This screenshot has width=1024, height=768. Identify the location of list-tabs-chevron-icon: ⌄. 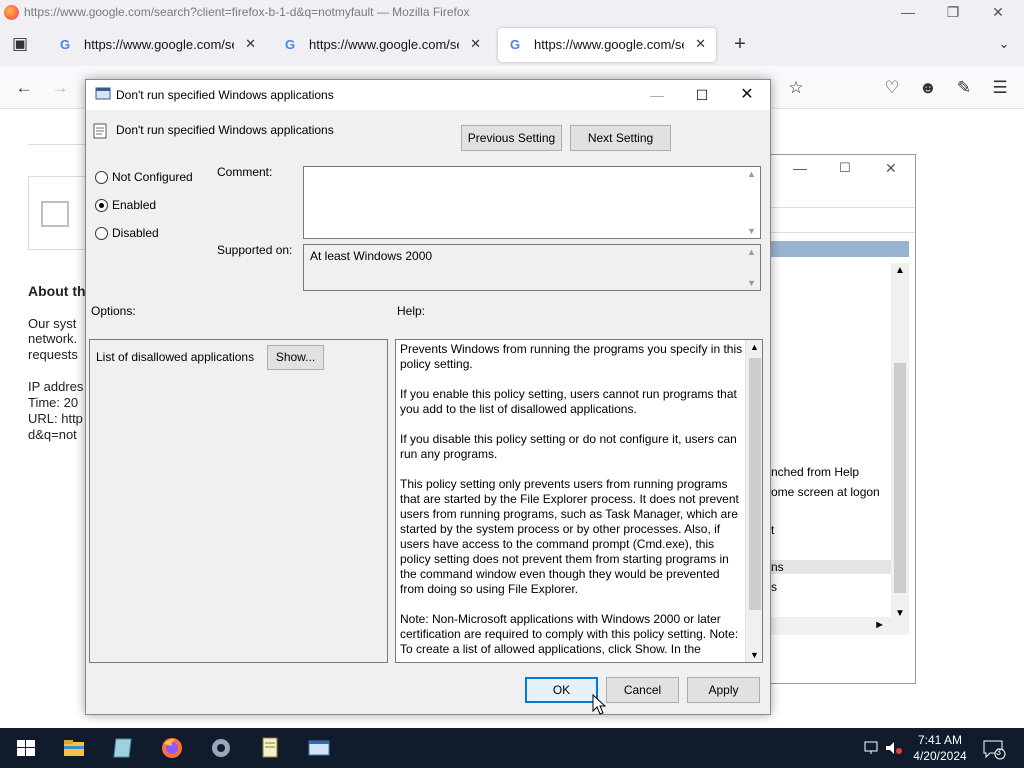
(1004, 44).